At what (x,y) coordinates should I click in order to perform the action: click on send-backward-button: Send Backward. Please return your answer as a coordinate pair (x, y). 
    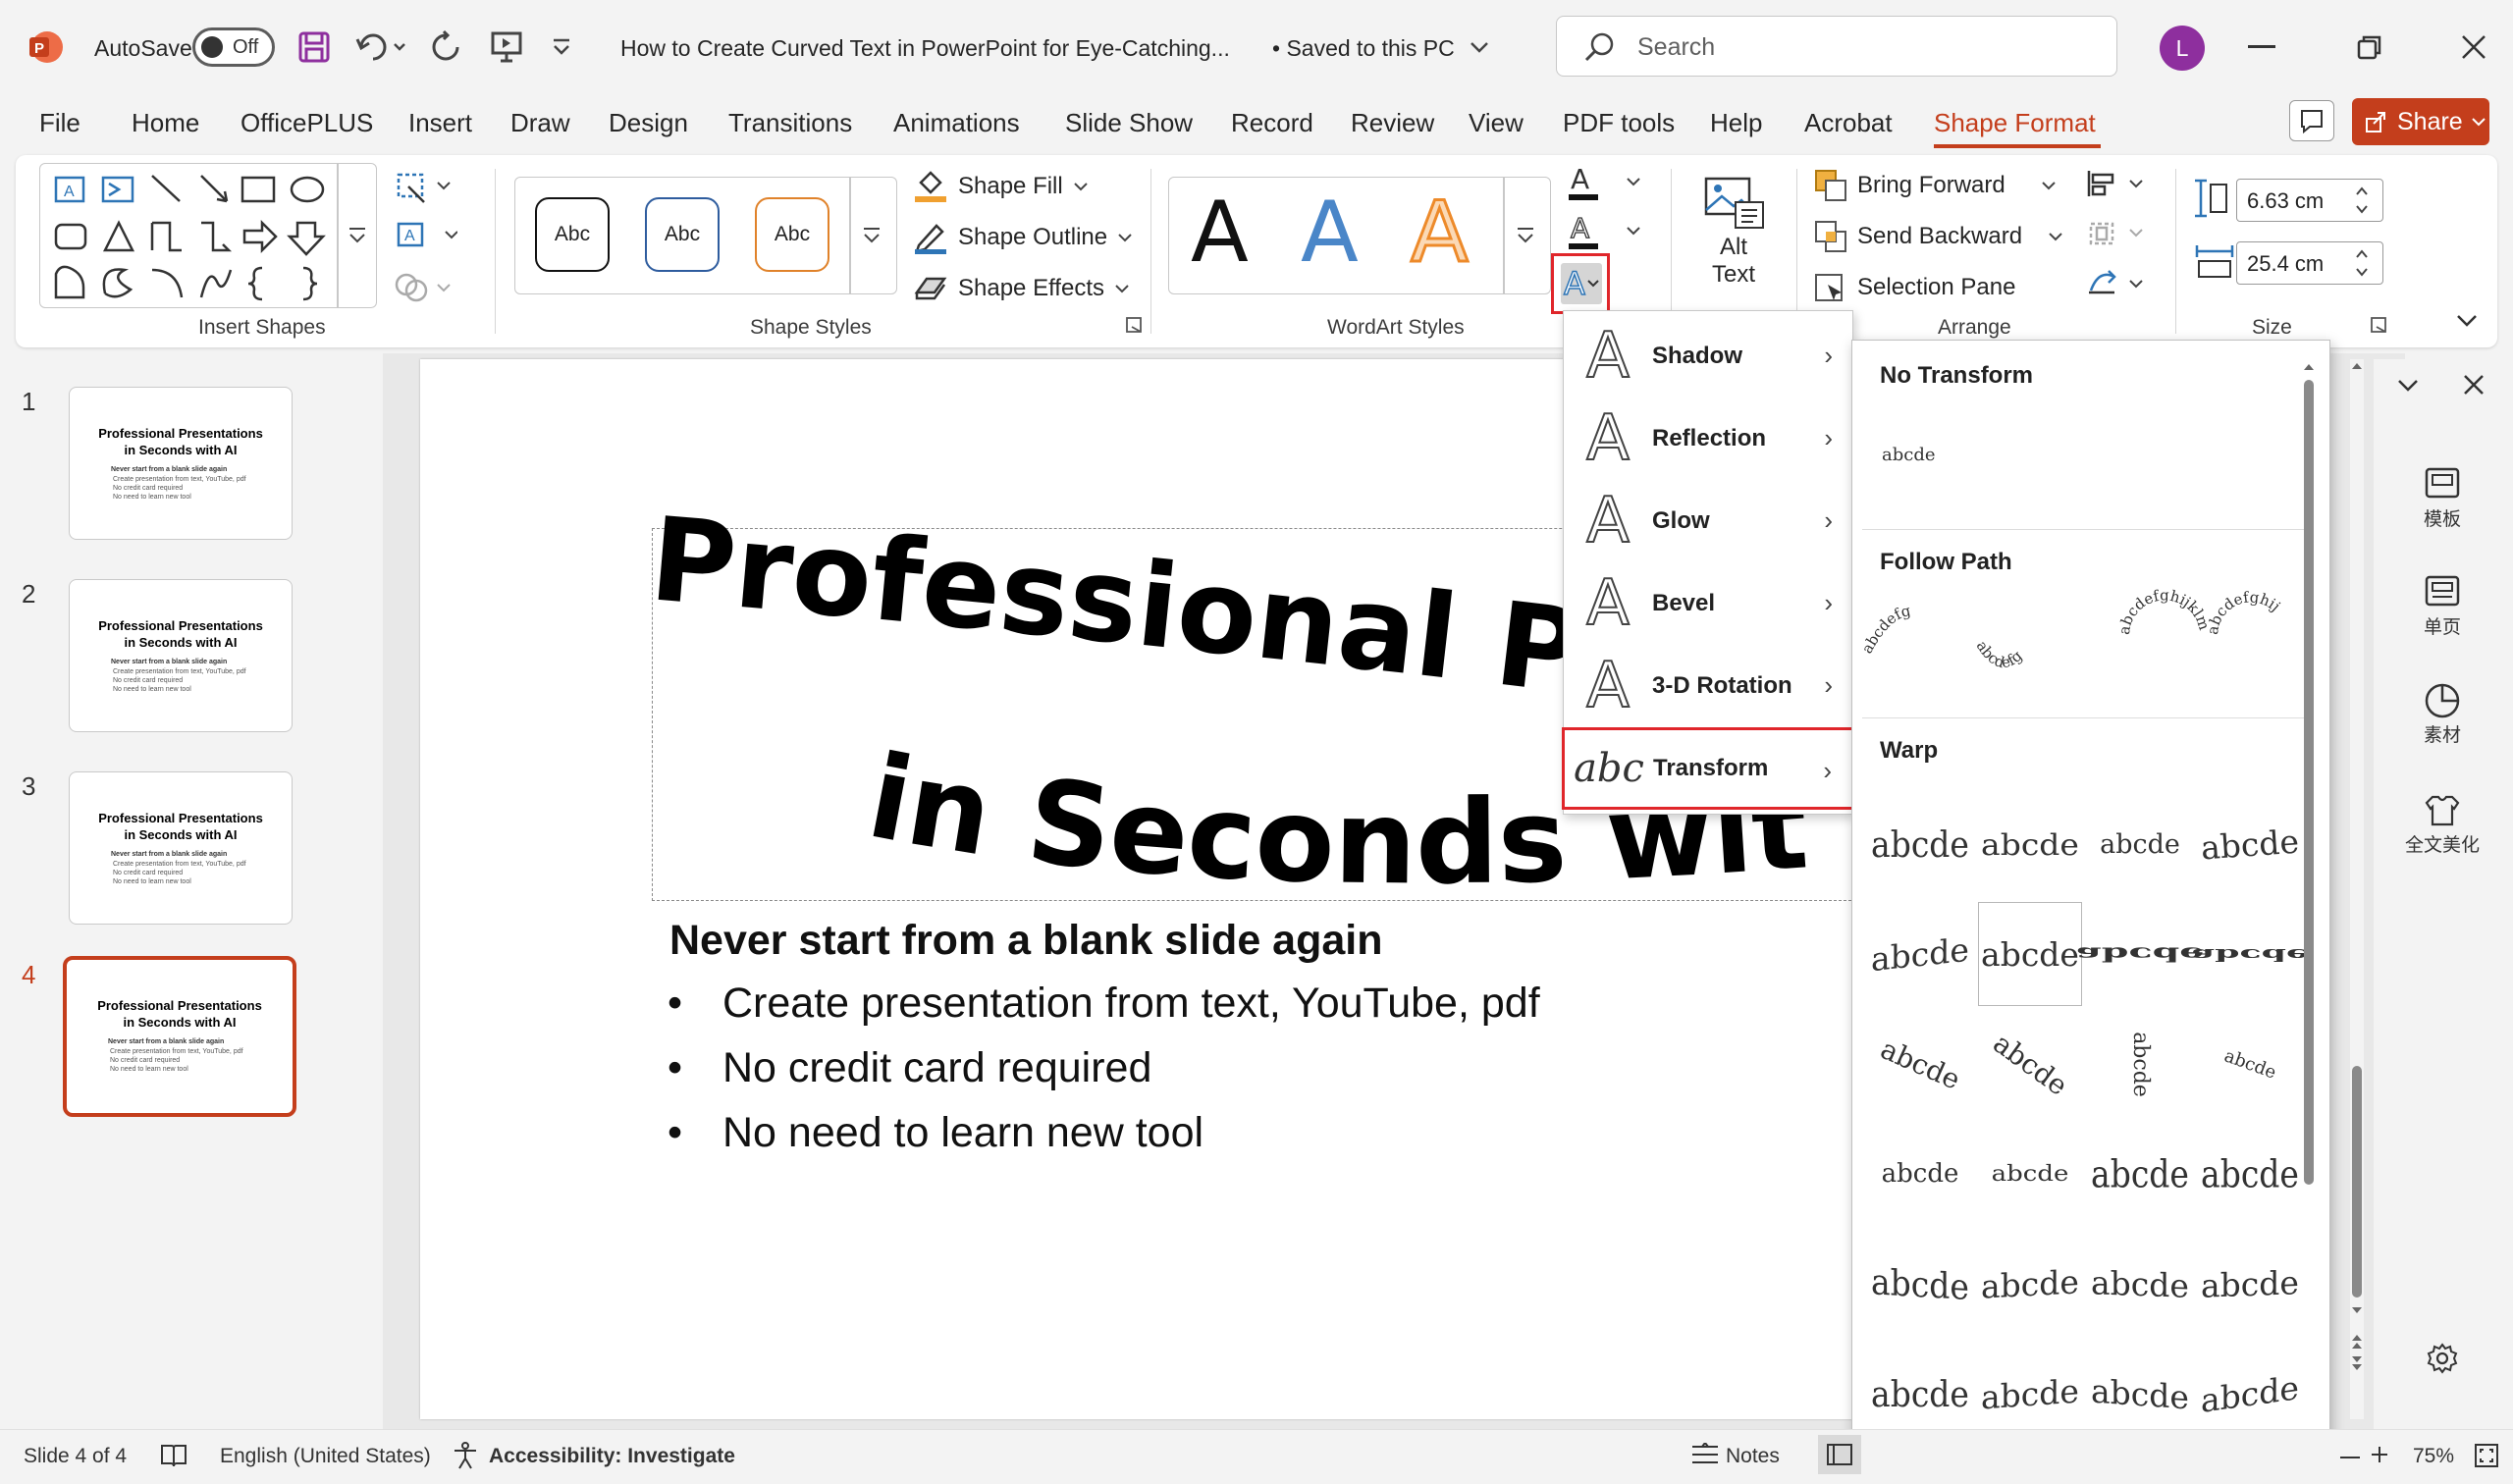
    Looking at the image, I should click on (1939, 236).